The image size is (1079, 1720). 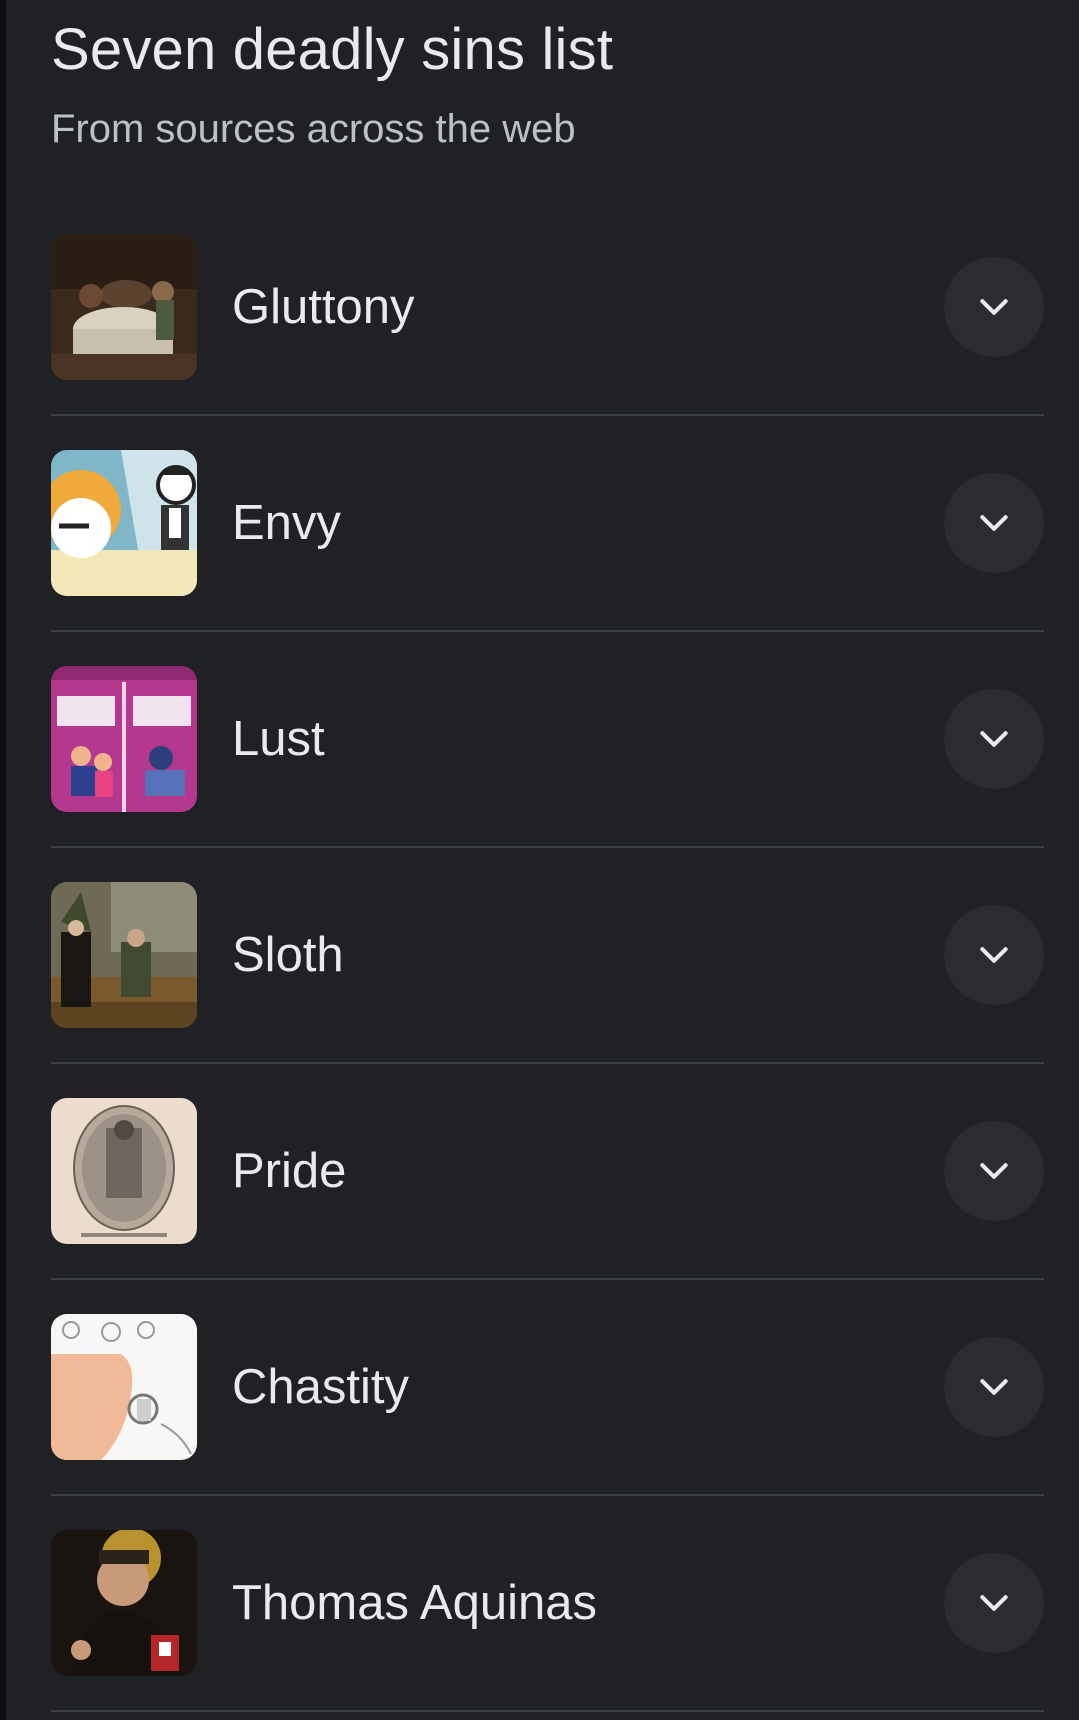 What do you see at coordinates (321, 1387) in the screenshot?
I see `item-label: Chastity` at bounding box center [321, 1387].